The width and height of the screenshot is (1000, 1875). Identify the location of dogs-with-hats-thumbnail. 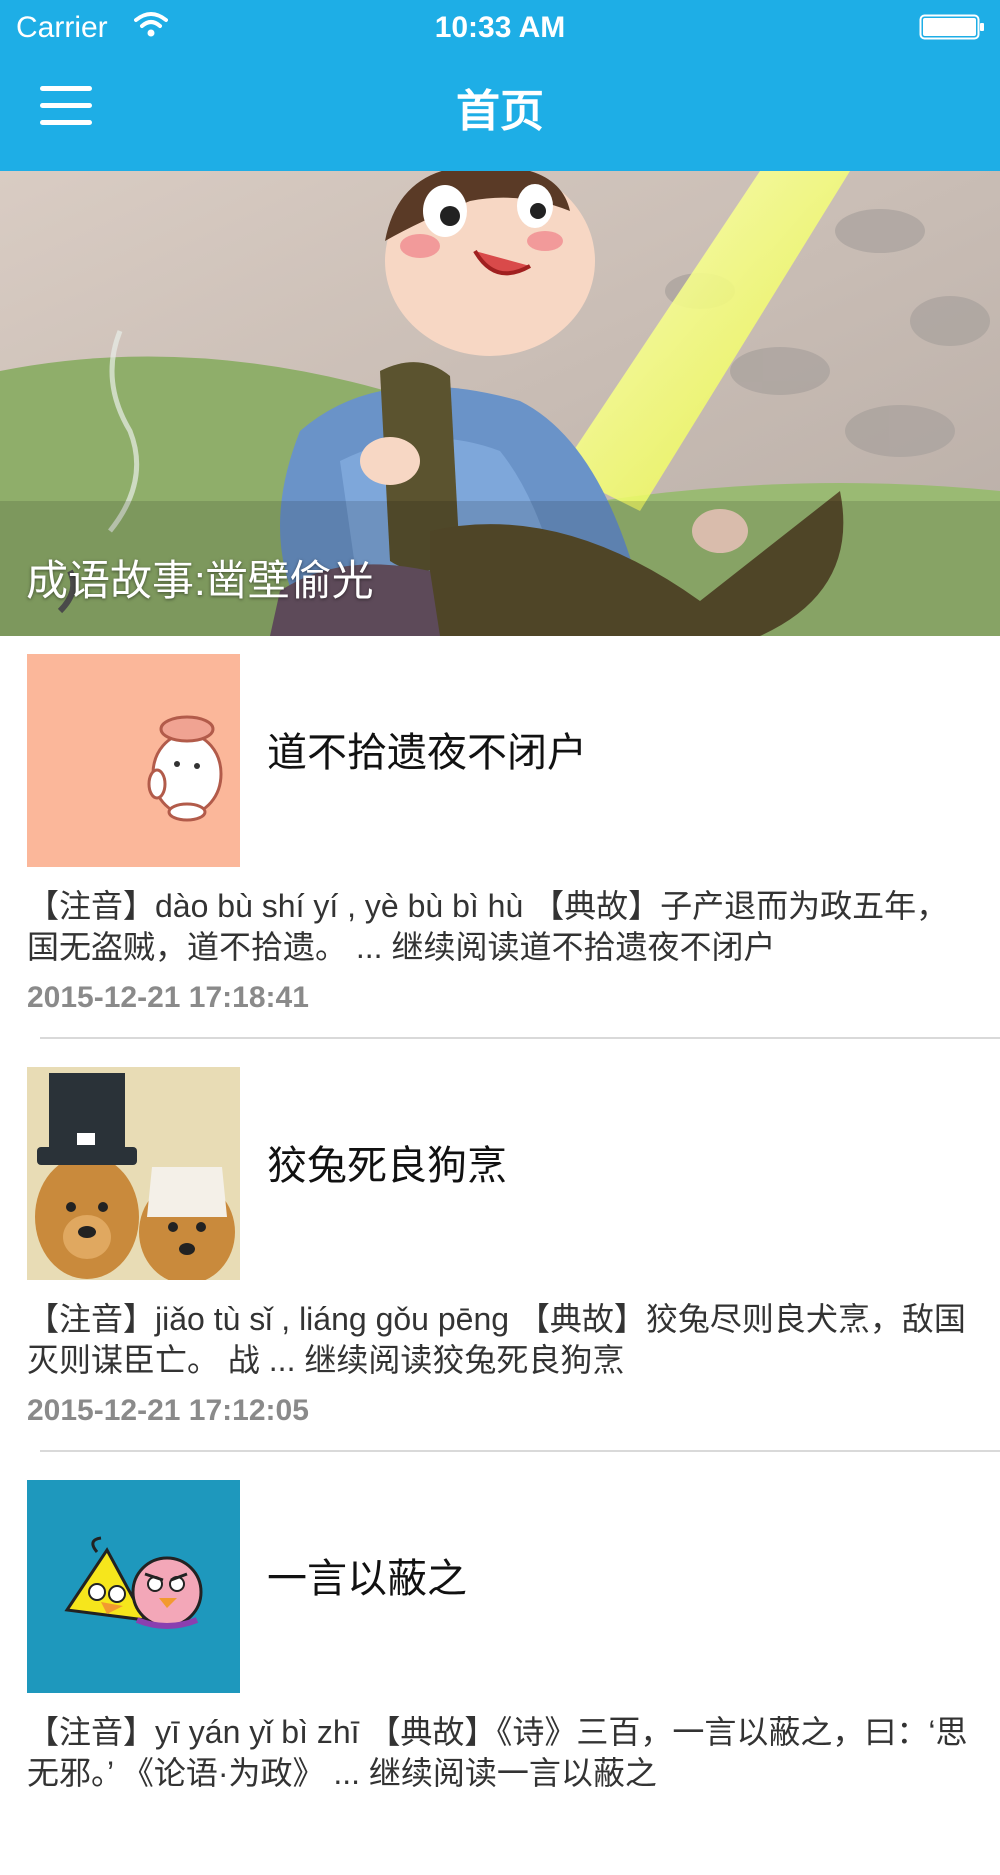
(133, 1173).